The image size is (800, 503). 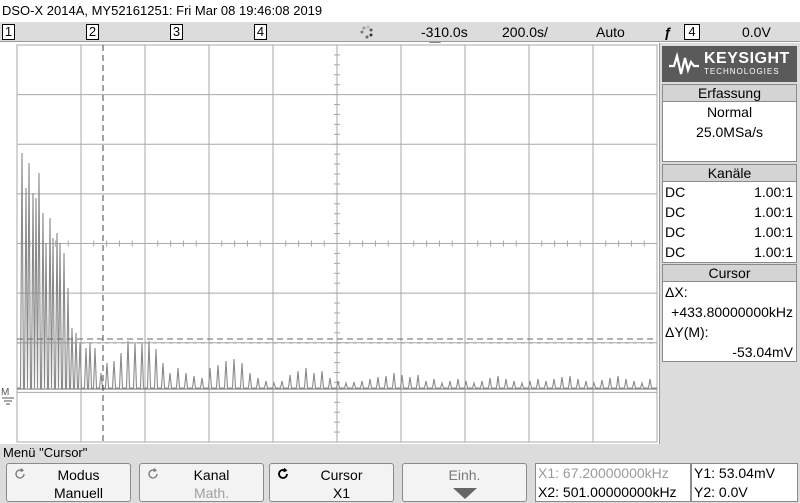 I want to click on delta-y-value-row: -53.04mV, so click(x=729, y=352).